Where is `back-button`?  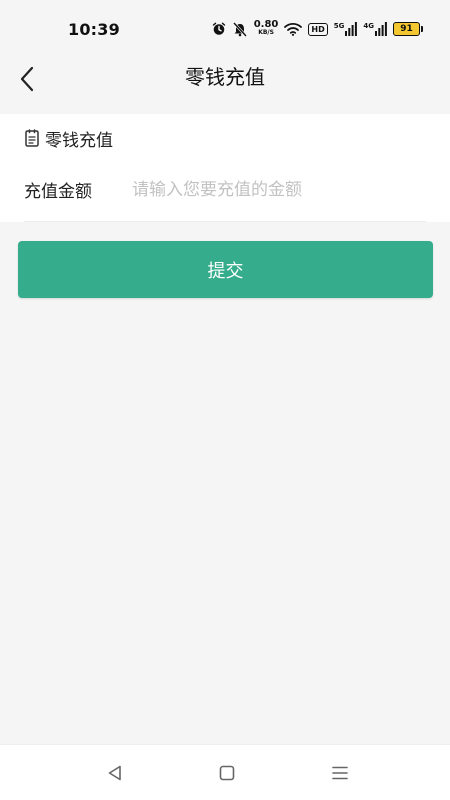
back-button is located at coordinates (27, 79).